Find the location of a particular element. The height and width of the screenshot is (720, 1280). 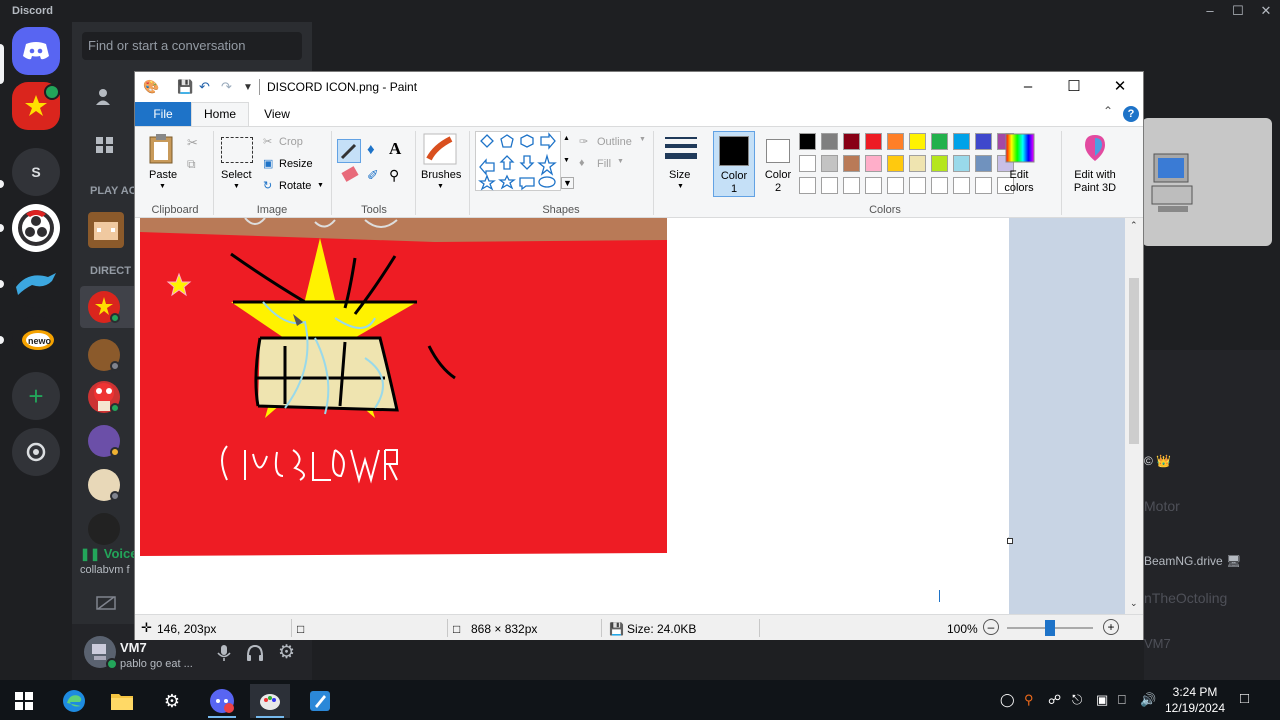

shapes-expand-icon: ▼ is located at coordinates (567, 183).